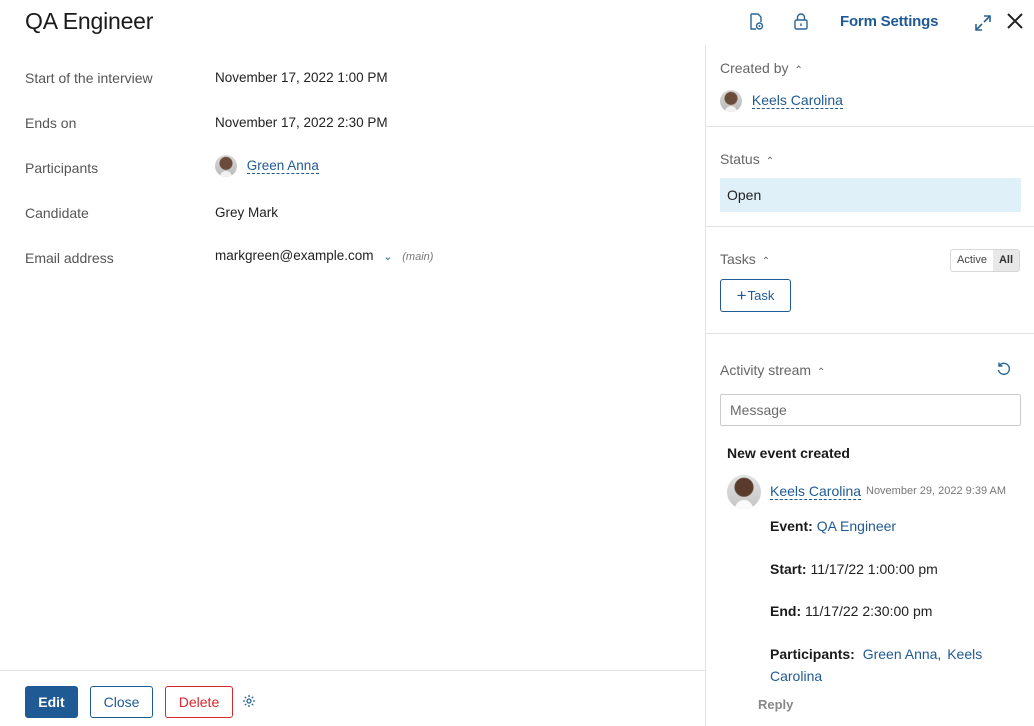  I want to click on close-button: Close, so click(121, 702).